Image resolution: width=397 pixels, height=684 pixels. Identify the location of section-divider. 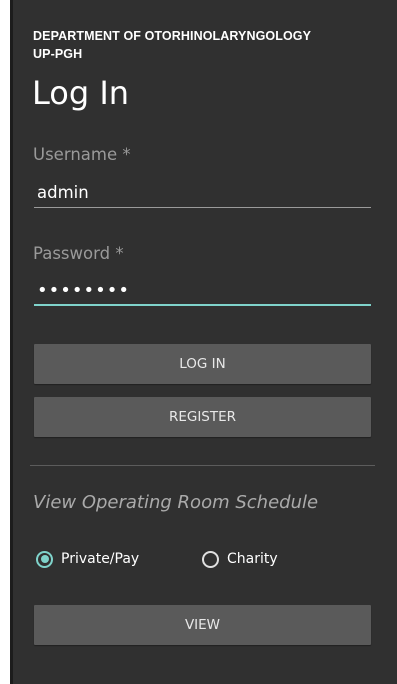
(202, 465).